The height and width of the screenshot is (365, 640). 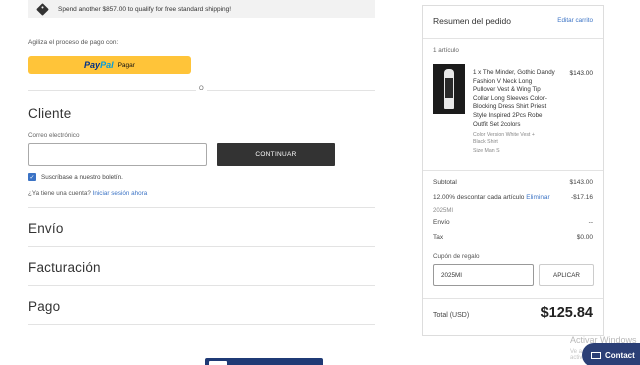 I want to click on paypal-button: PayPal Pagar, so click(x=109, y=65).